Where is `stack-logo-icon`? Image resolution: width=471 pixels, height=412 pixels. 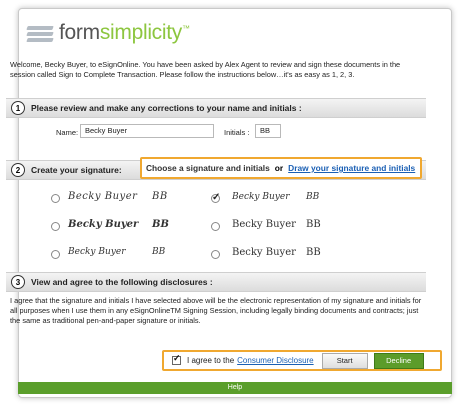
stack-logo-icon is located at coordinates (40, 33).